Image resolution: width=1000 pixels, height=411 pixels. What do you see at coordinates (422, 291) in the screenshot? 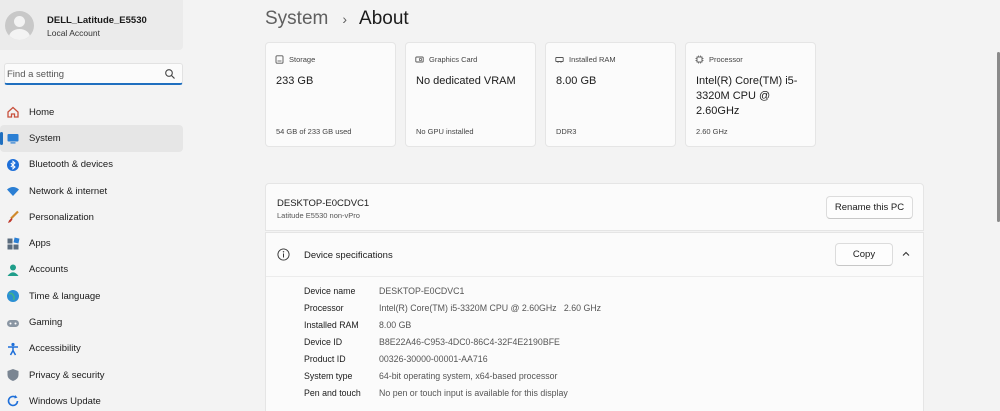
I see `spec-value: DESKTOP-E0CDVC1` at bounding box center [422, 291].